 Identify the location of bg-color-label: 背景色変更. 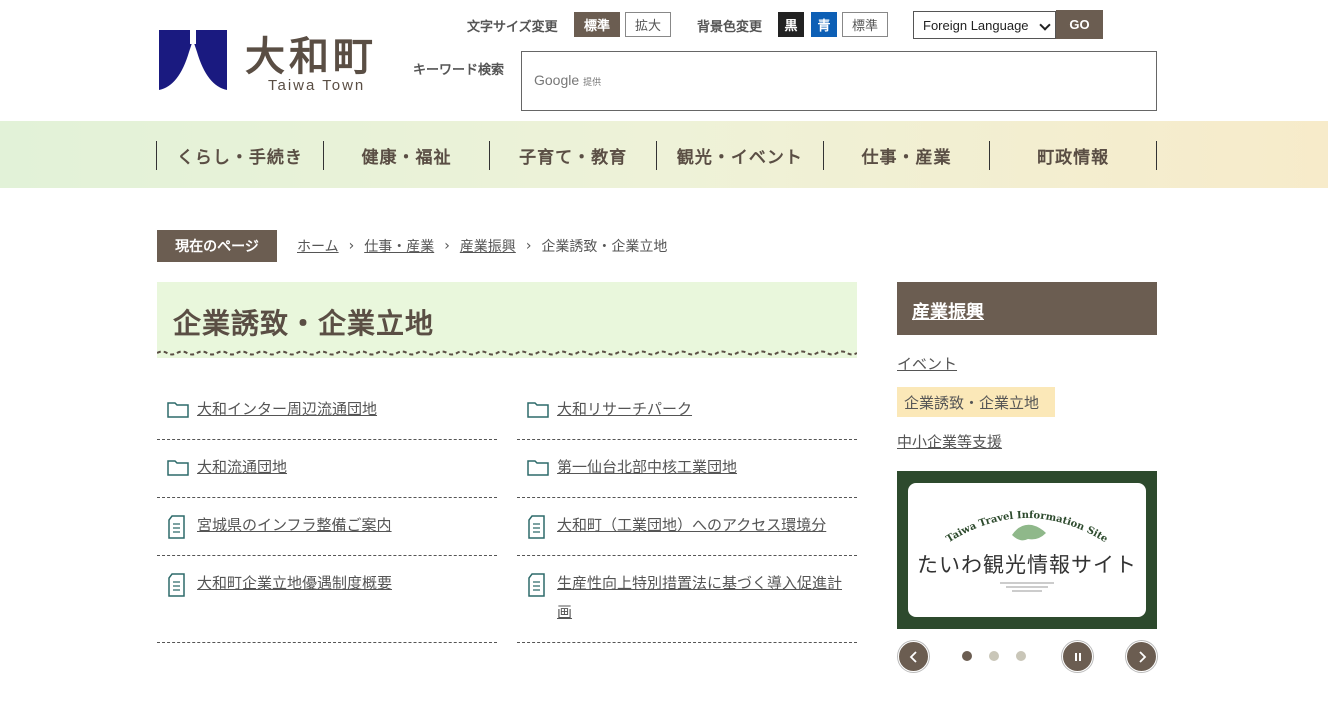
(730, 27).